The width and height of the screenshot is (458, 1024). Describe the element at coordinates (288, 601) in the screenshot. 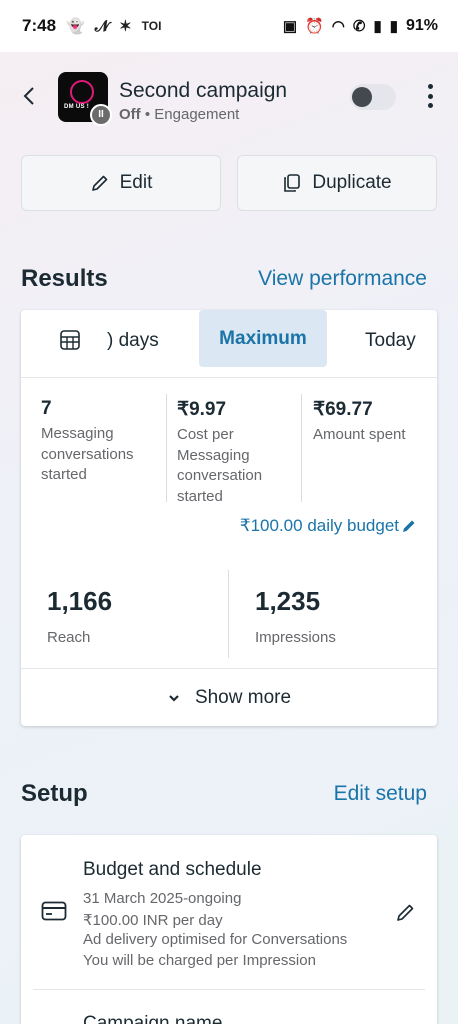

I see `impressions-value: 1,235` at that location.